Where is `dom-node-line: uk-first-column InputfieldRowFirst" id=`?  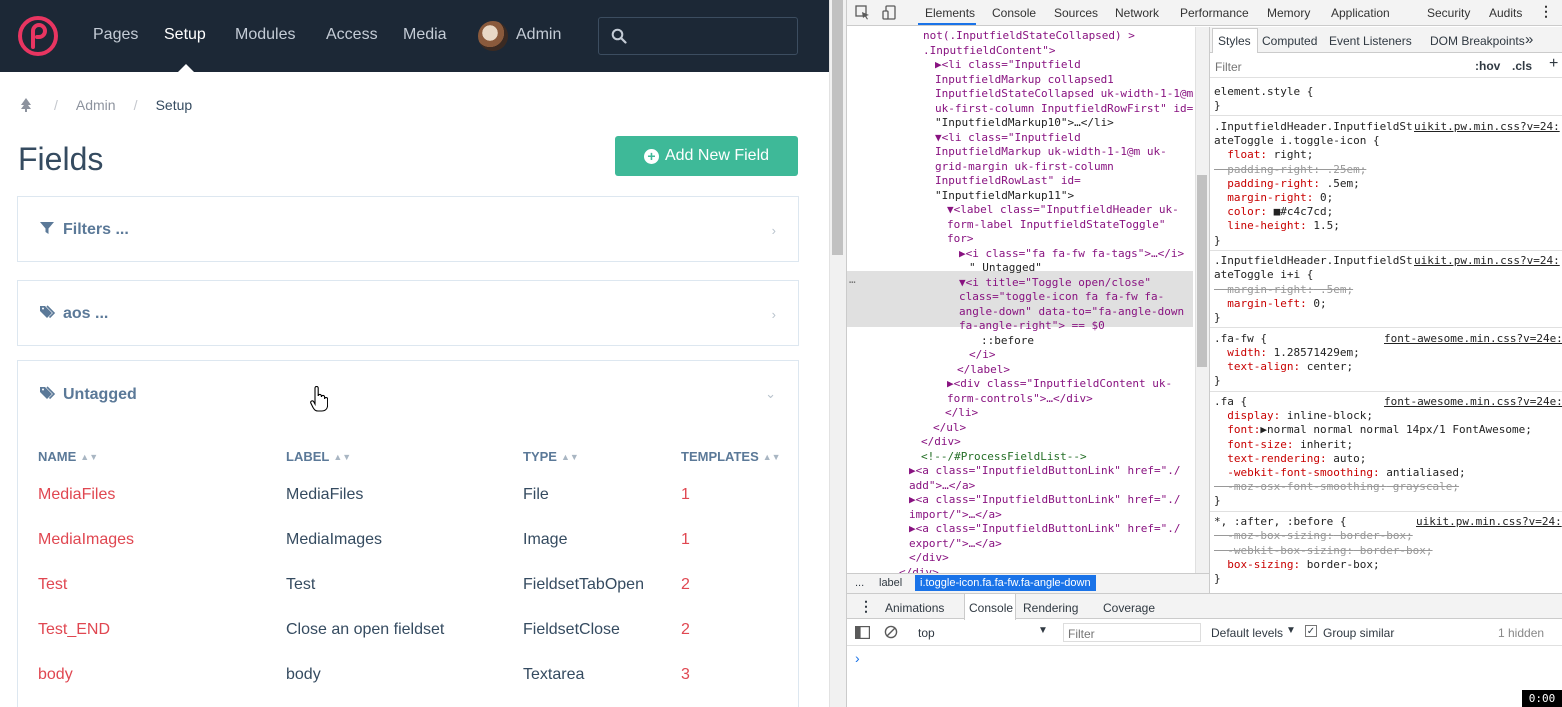
dom-node-line: uk-first-column InputfieldRowFirst" id= is located at coordinates (1064, 109).